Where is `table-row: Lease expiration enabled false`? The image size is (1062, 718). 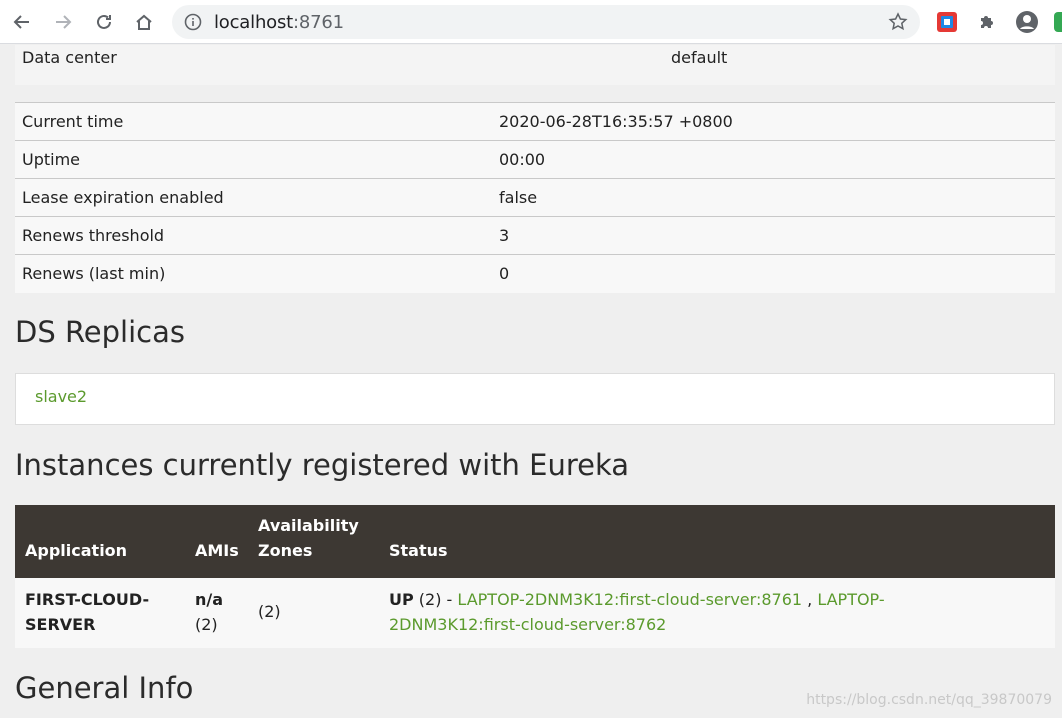 table-row: Lease expiration enabled false is located at coordinates (535, 197).